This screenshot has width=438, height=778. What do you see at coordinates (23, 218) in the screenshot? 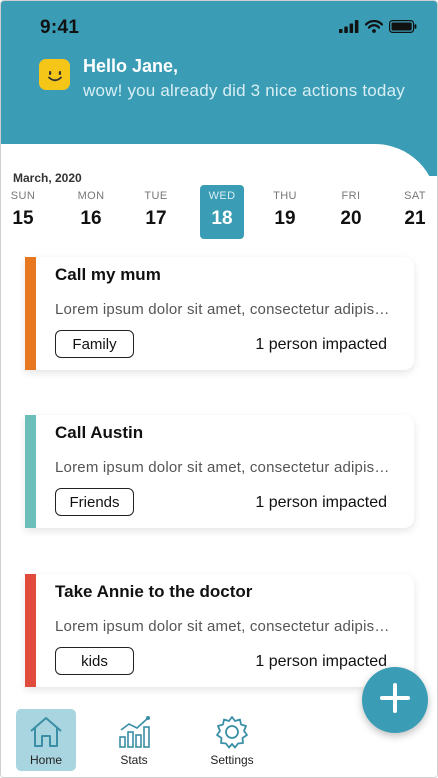
I see `day-date: 15` at bounding box center [23, 218].